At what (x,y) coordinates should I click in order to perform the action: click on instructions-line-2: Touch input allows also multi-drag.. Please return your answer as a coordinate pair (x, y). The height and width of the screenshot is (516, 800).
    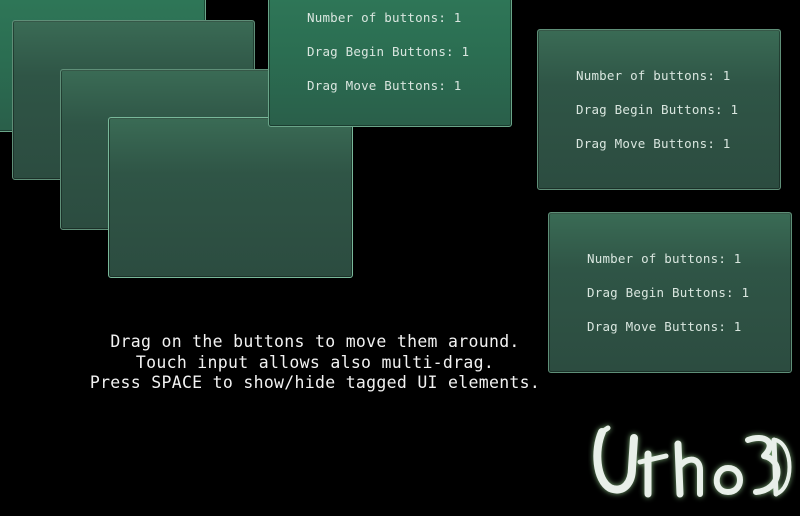
    Looking at the image, I should click on (315, 362).